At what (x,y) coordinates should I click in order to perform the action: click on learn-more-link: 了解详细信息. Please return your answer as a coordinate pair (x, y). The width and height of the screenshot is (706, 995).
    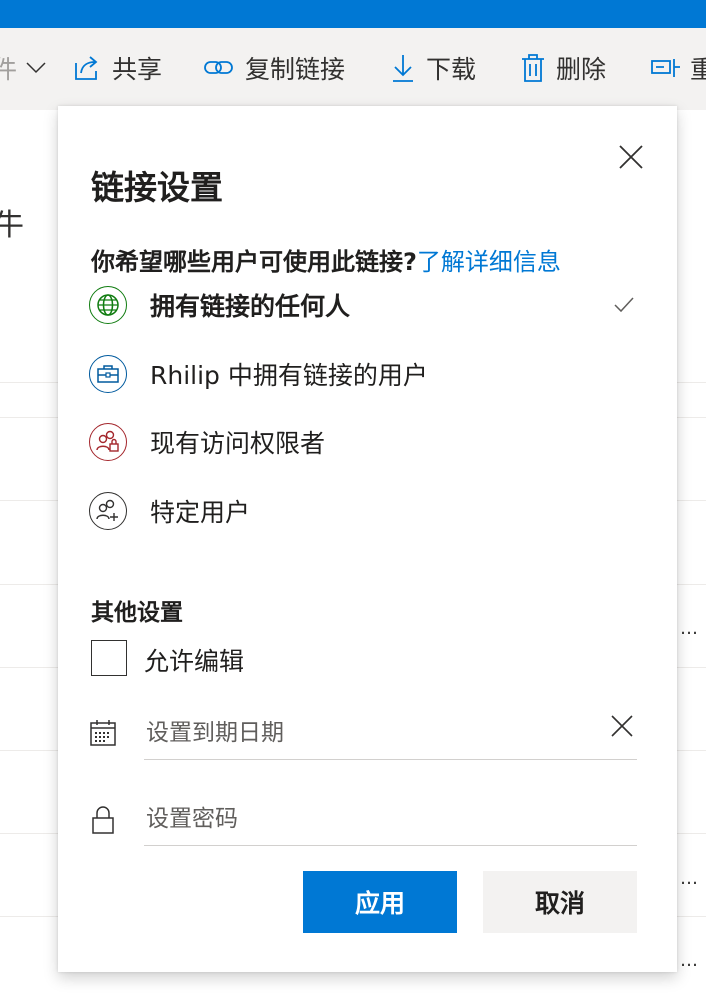
    Looking at the image, I should click on (489, 262).